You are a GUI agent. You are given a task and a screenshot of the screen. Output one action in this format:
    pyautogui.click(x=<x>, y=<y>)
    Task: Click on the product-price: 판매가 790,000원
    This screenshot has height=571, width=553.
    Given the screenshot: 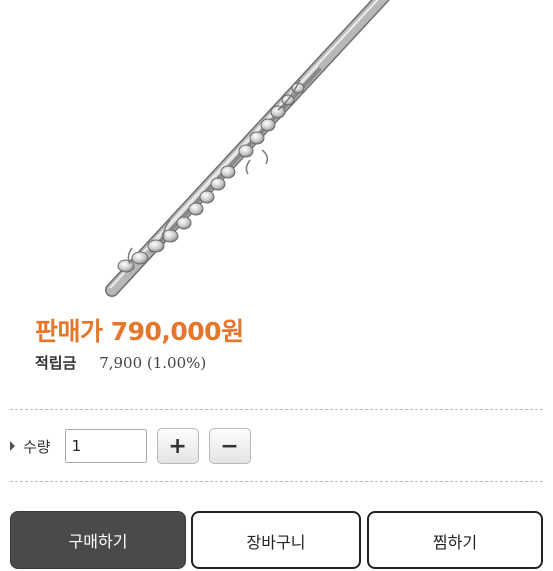 What is the action you would take?
    pyautogui.click(x=139, y=331)
    